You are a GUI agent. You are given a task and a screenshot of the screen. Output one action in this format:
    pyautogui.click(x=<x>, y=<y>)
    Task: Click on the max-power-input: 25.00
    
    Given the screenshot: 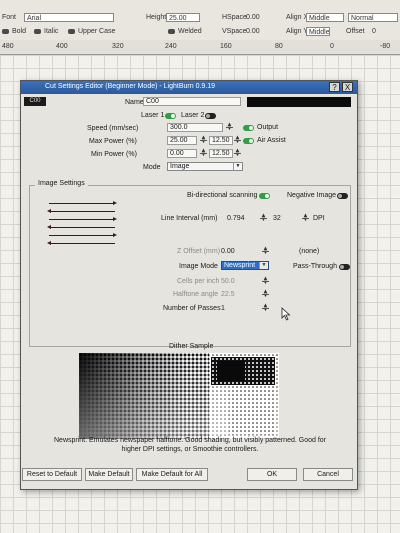 What is the action you would take?
    pyautogui.click(x=182, y=140)
    